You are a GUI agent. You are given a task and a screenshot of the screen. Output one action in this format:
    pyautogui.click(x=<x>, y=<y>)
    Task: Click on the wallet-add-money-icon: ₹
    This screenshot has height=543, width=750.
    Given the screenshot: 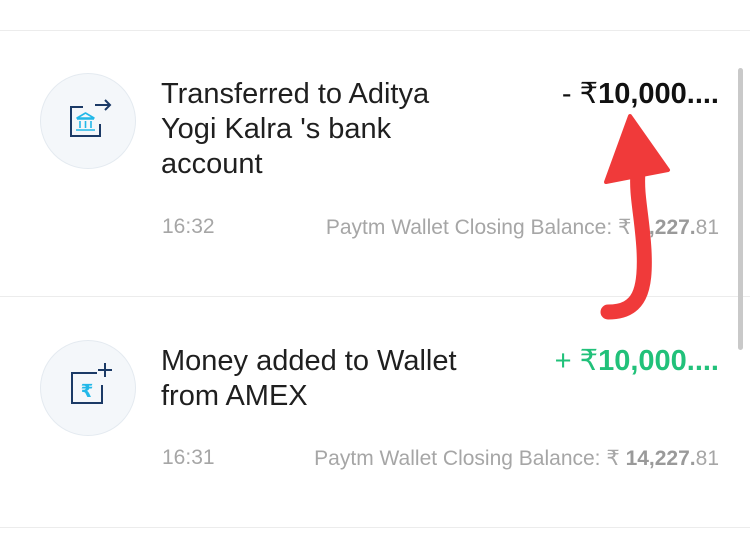 What is the action you would take?
    pyautogui.click(x=88, y=388)
    